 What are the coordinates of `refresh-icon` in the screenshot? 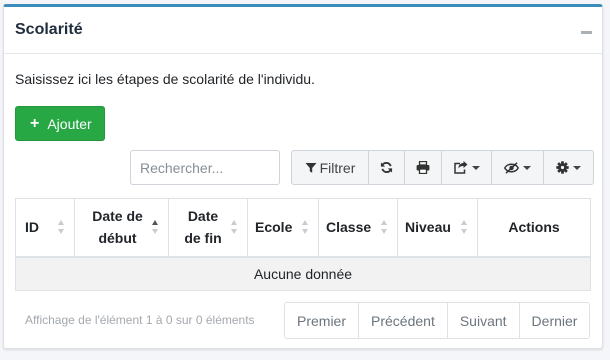 It's located at (386, 167).